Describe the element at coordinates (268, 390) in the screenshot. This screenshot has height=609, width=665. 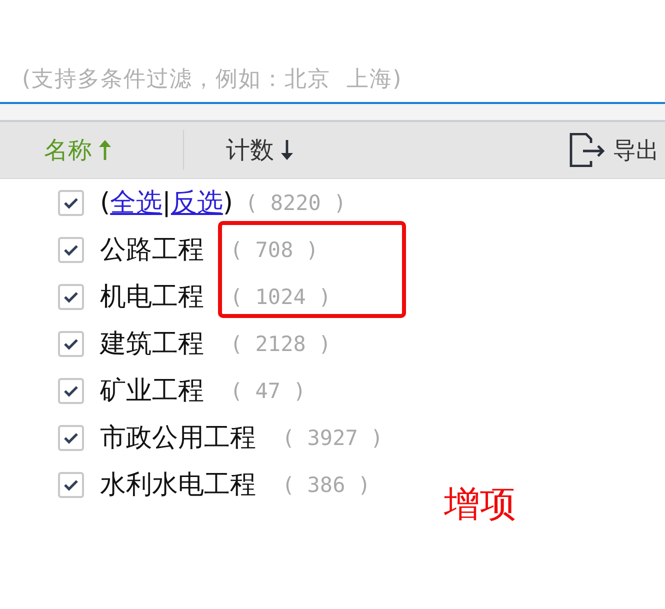
I see `item-count: ( 47 )` at that location.